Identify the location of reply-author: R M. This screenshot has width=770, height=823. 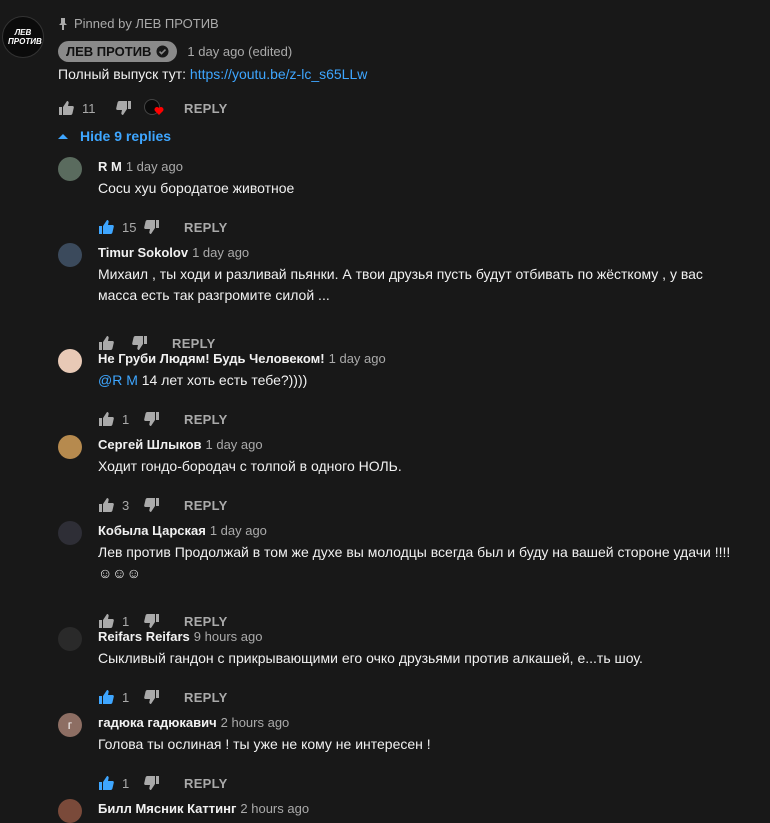
(110, 166).